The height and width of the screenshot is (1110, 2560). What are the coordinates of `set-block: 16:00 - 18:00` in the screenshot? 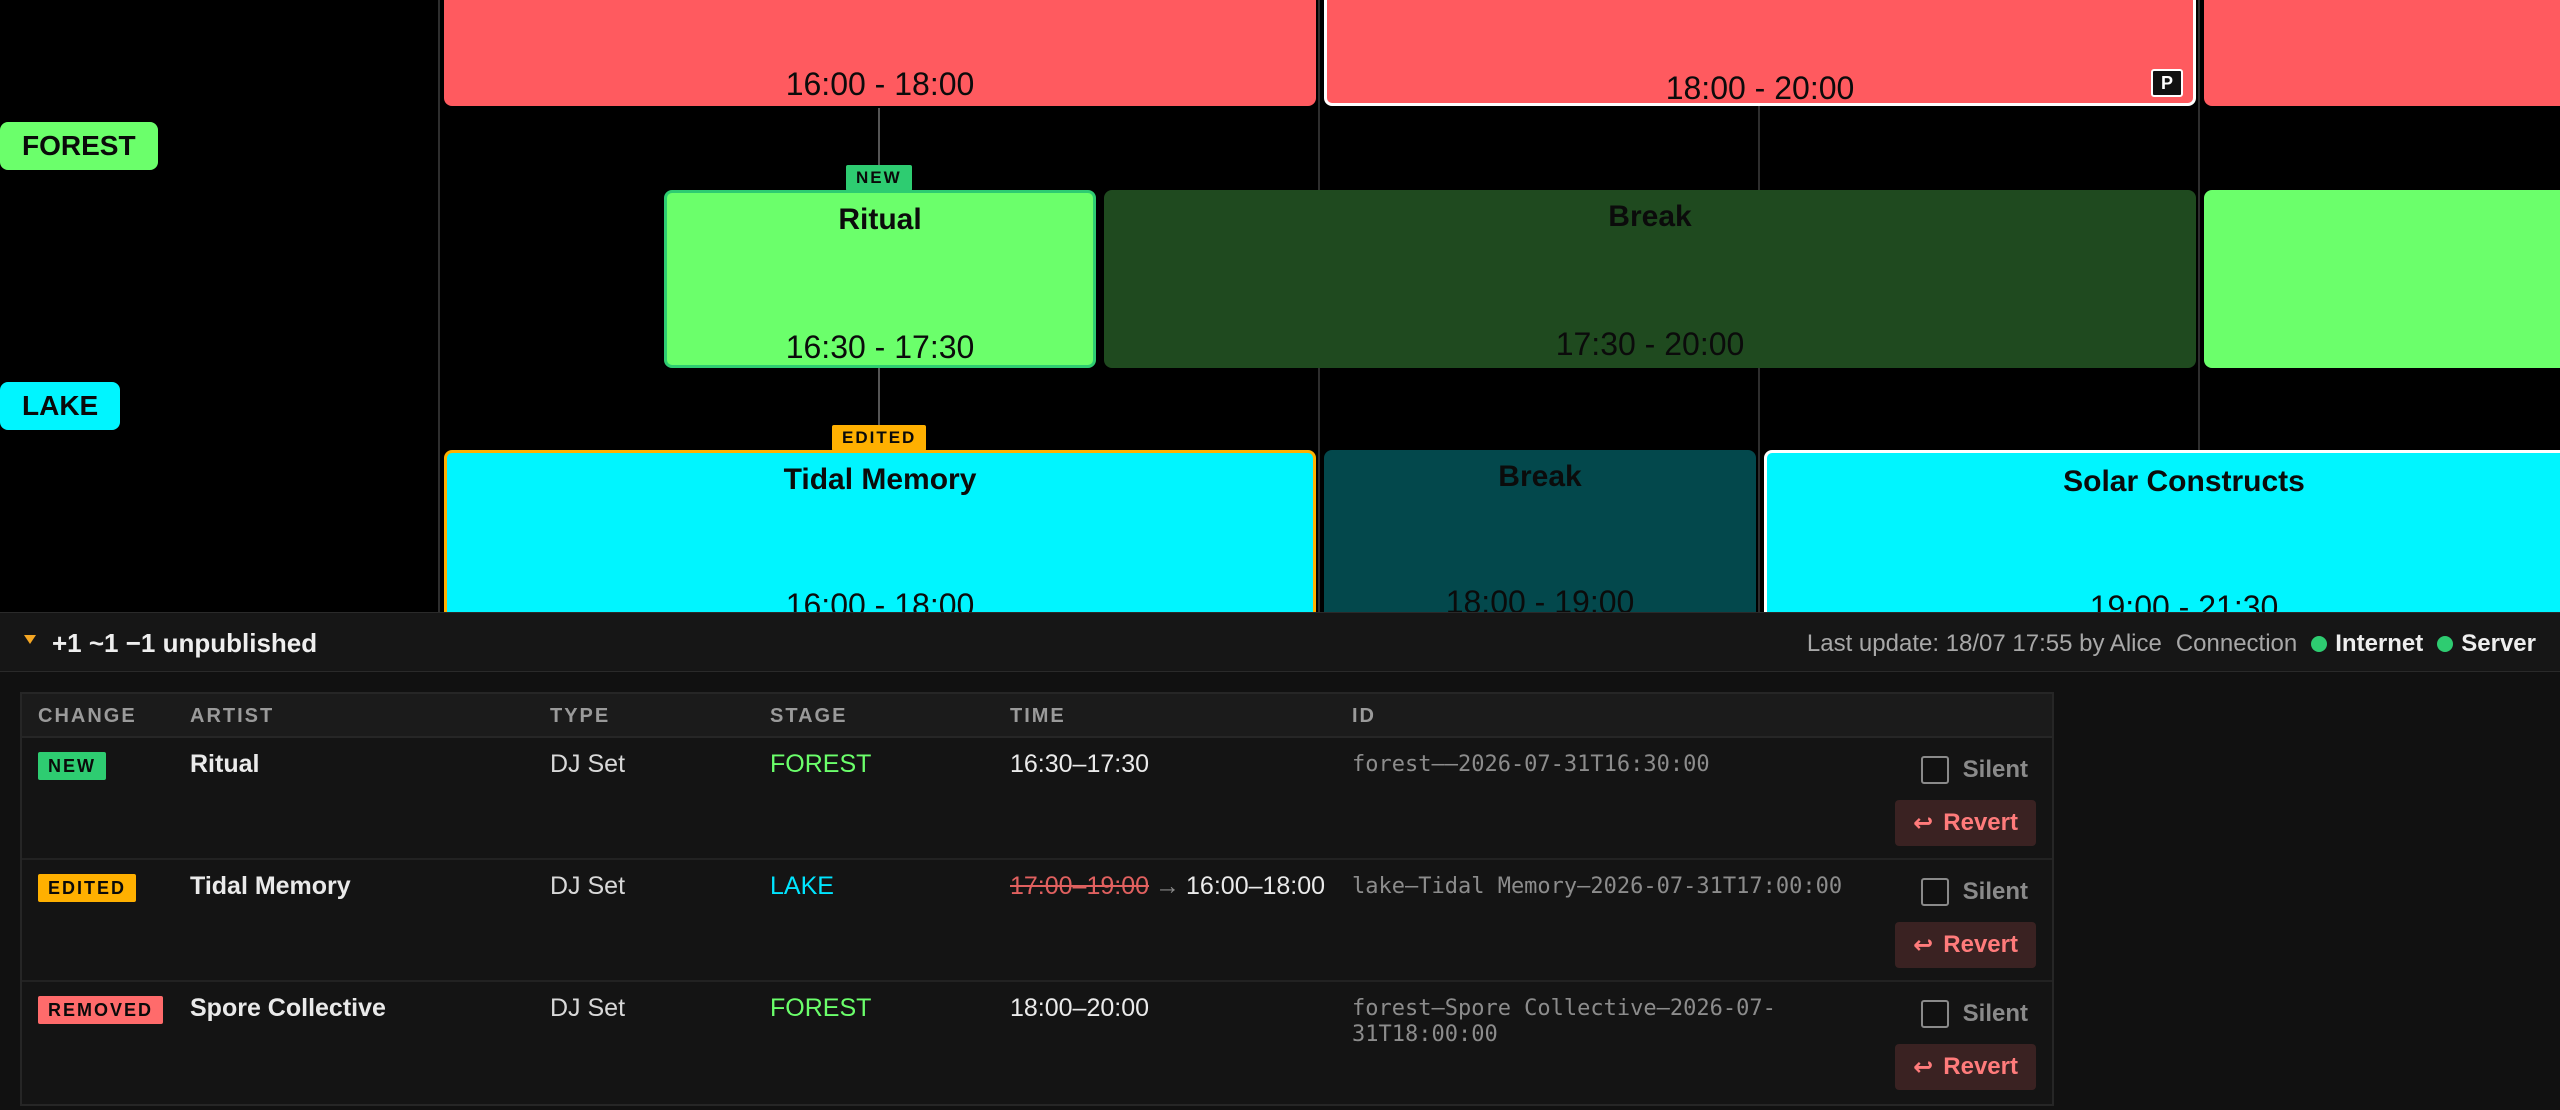 It's located at (880, 53).